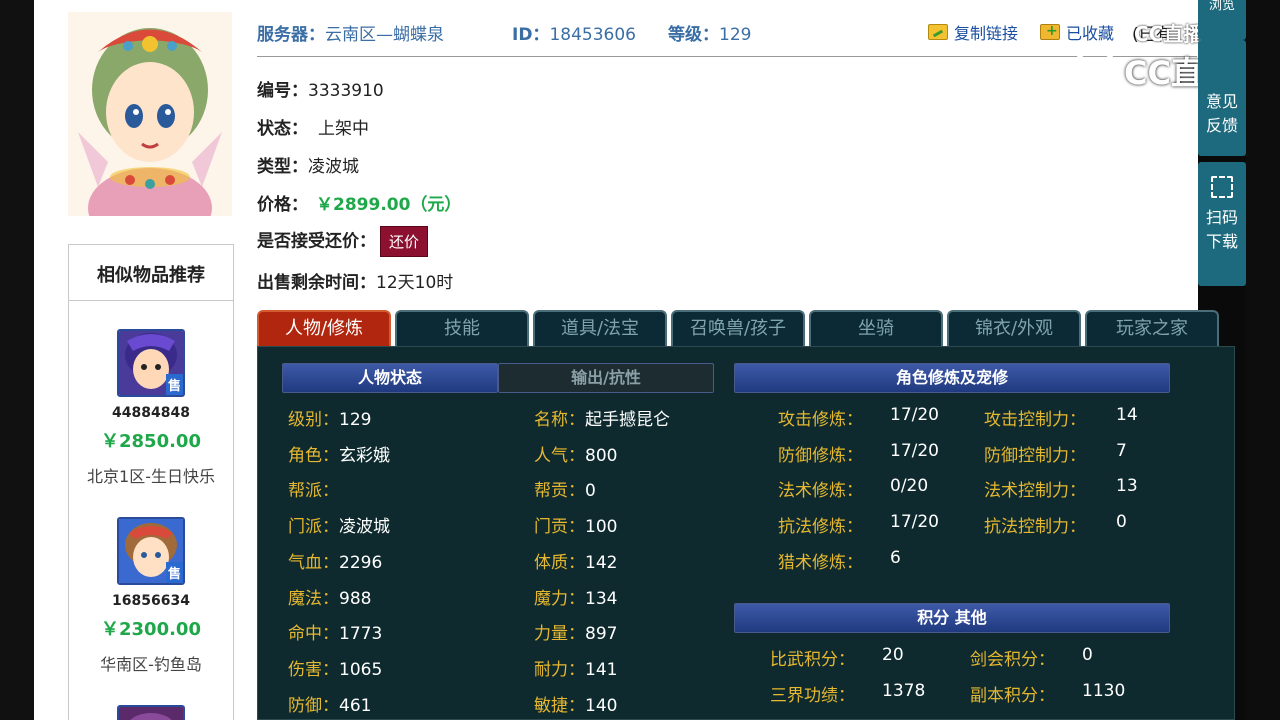  I want to click on stat-value: 129, so click(355, 420).